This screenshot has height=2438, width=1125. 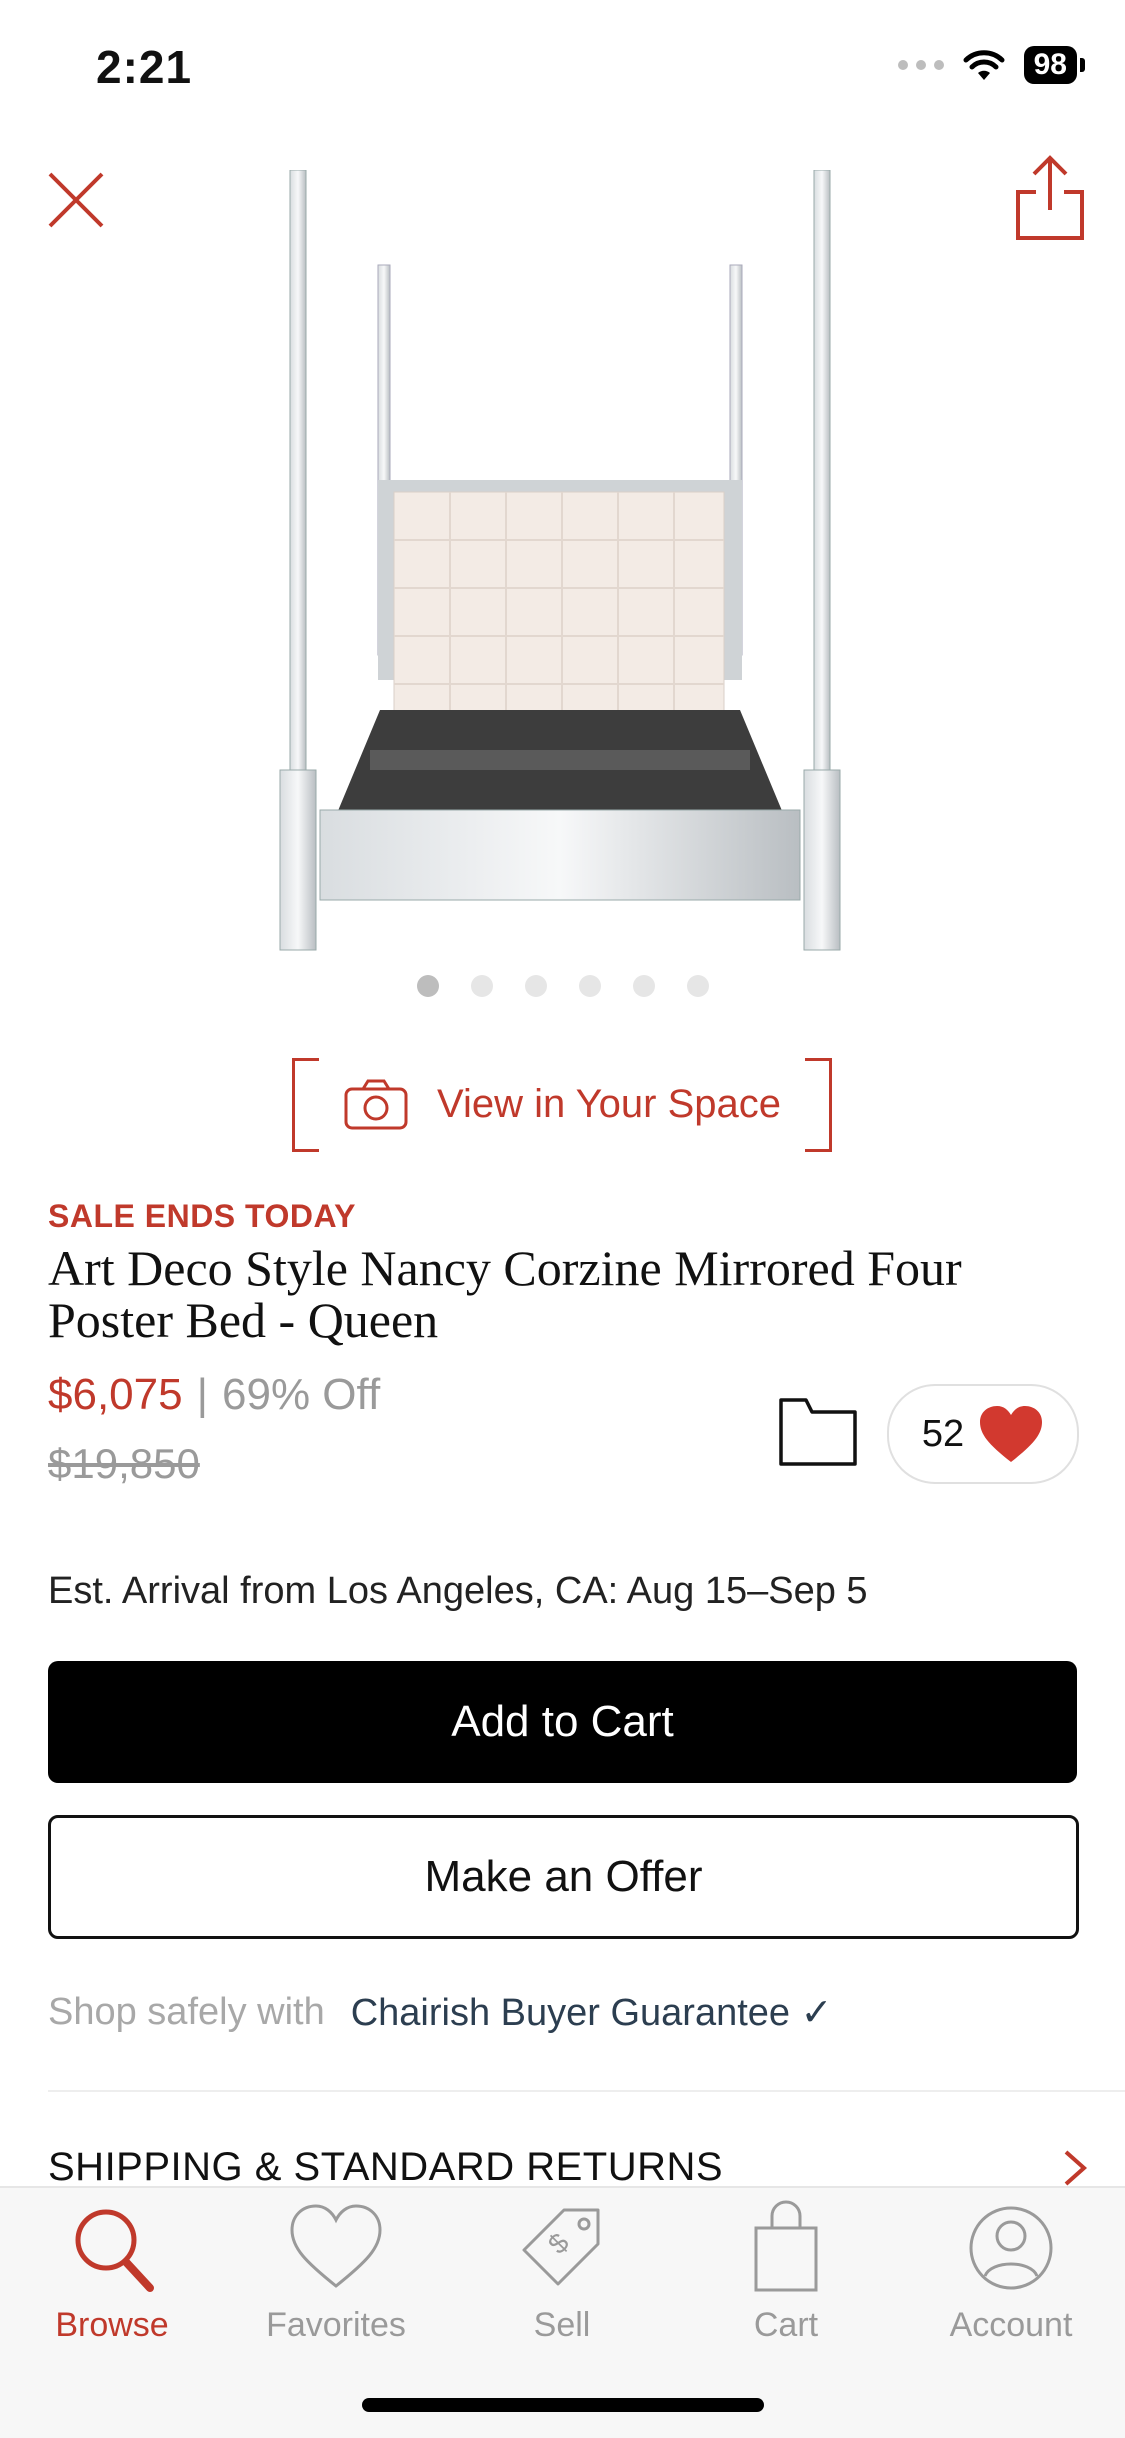 I want to click on bracket-left, so click(x=305, y=1105).